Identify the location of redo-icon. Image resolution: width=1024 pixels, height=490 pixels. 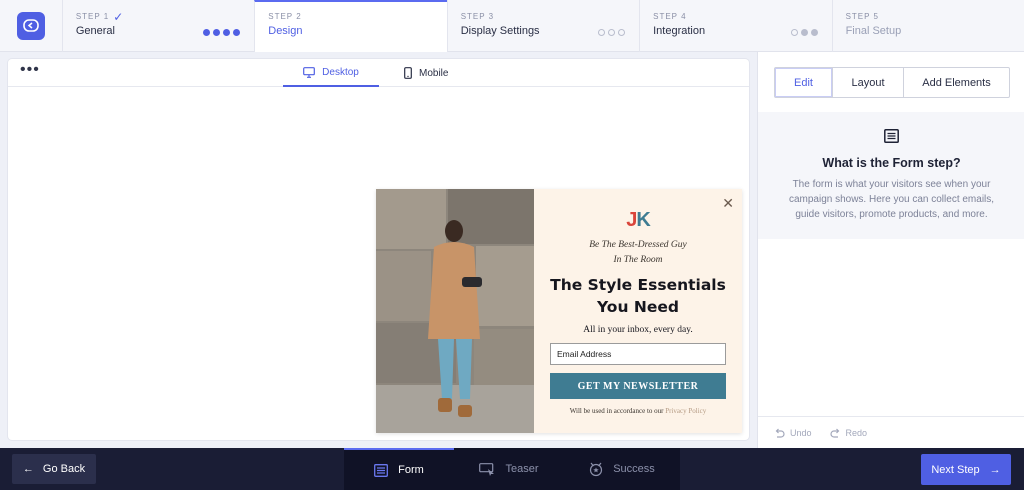
(834, 433).